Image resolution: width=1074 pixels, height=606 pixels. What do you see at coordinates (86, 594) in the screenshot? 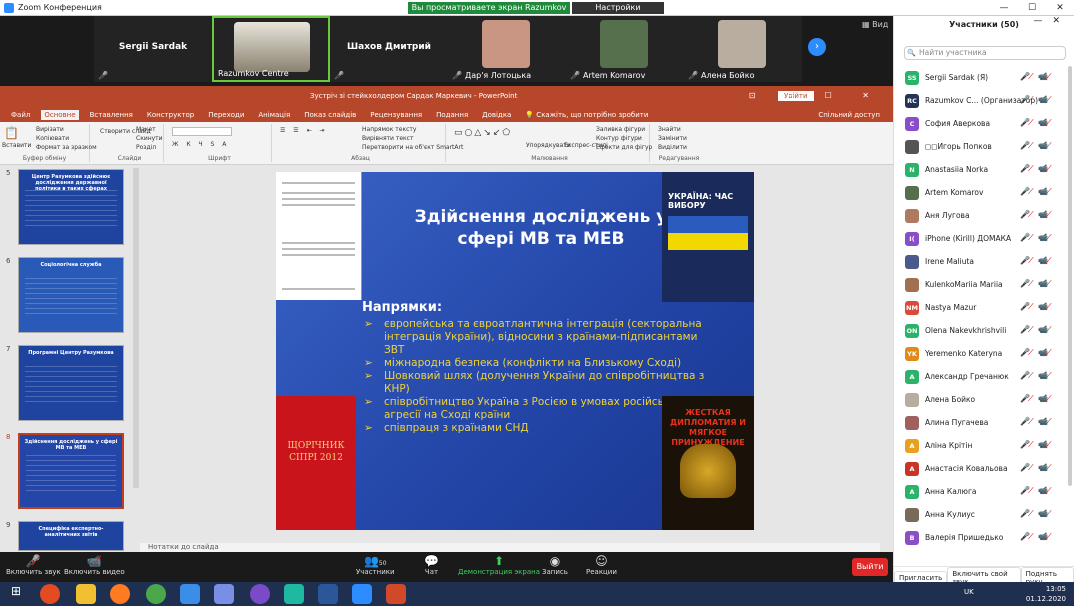
I see `file-explorer-icon` at bounding box center [86, 594].